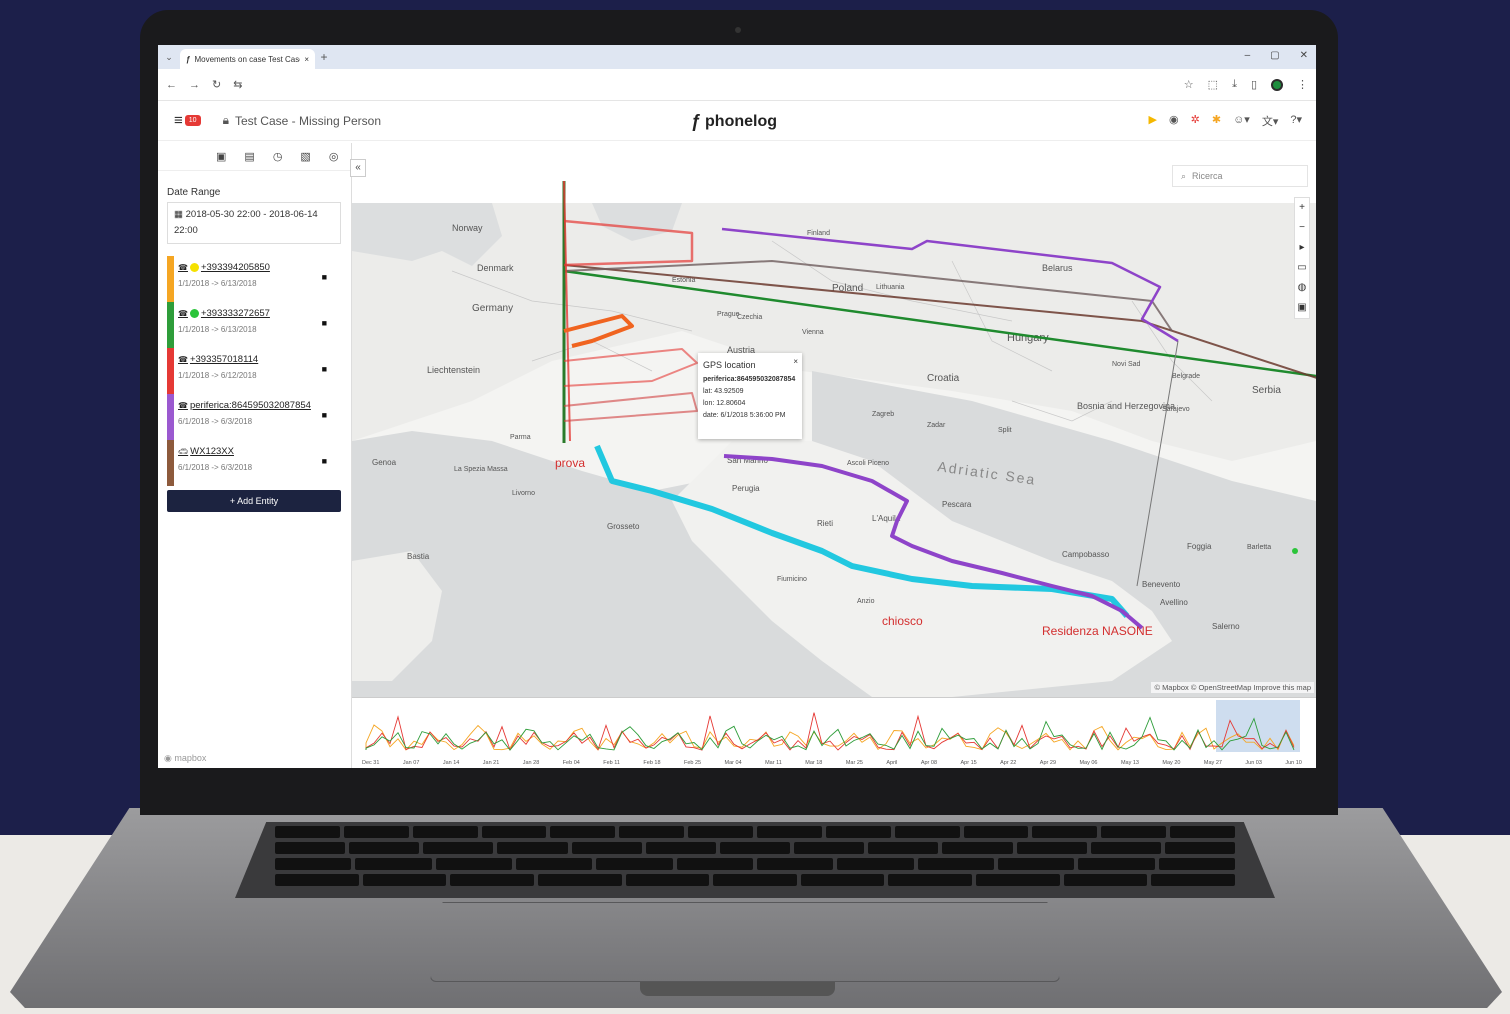 The height and width of the screenshot is (1014, 1510). What do you see at coordinates (411, 763) in the screenshot?
I see `timeline-tick-label: Jan 07` at bounding box center [411, 763].